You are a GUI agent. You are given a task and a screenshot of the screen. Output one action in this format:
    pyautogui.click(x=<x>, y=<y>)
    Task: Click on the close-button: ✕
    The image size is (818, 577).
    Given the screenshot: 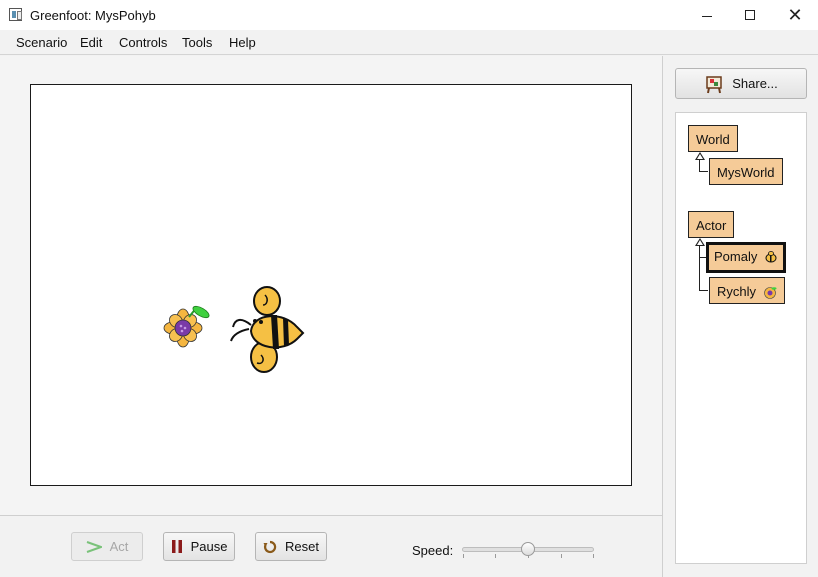 What is the action you would take?
    pyautogui.click(x=795, y=15)
    